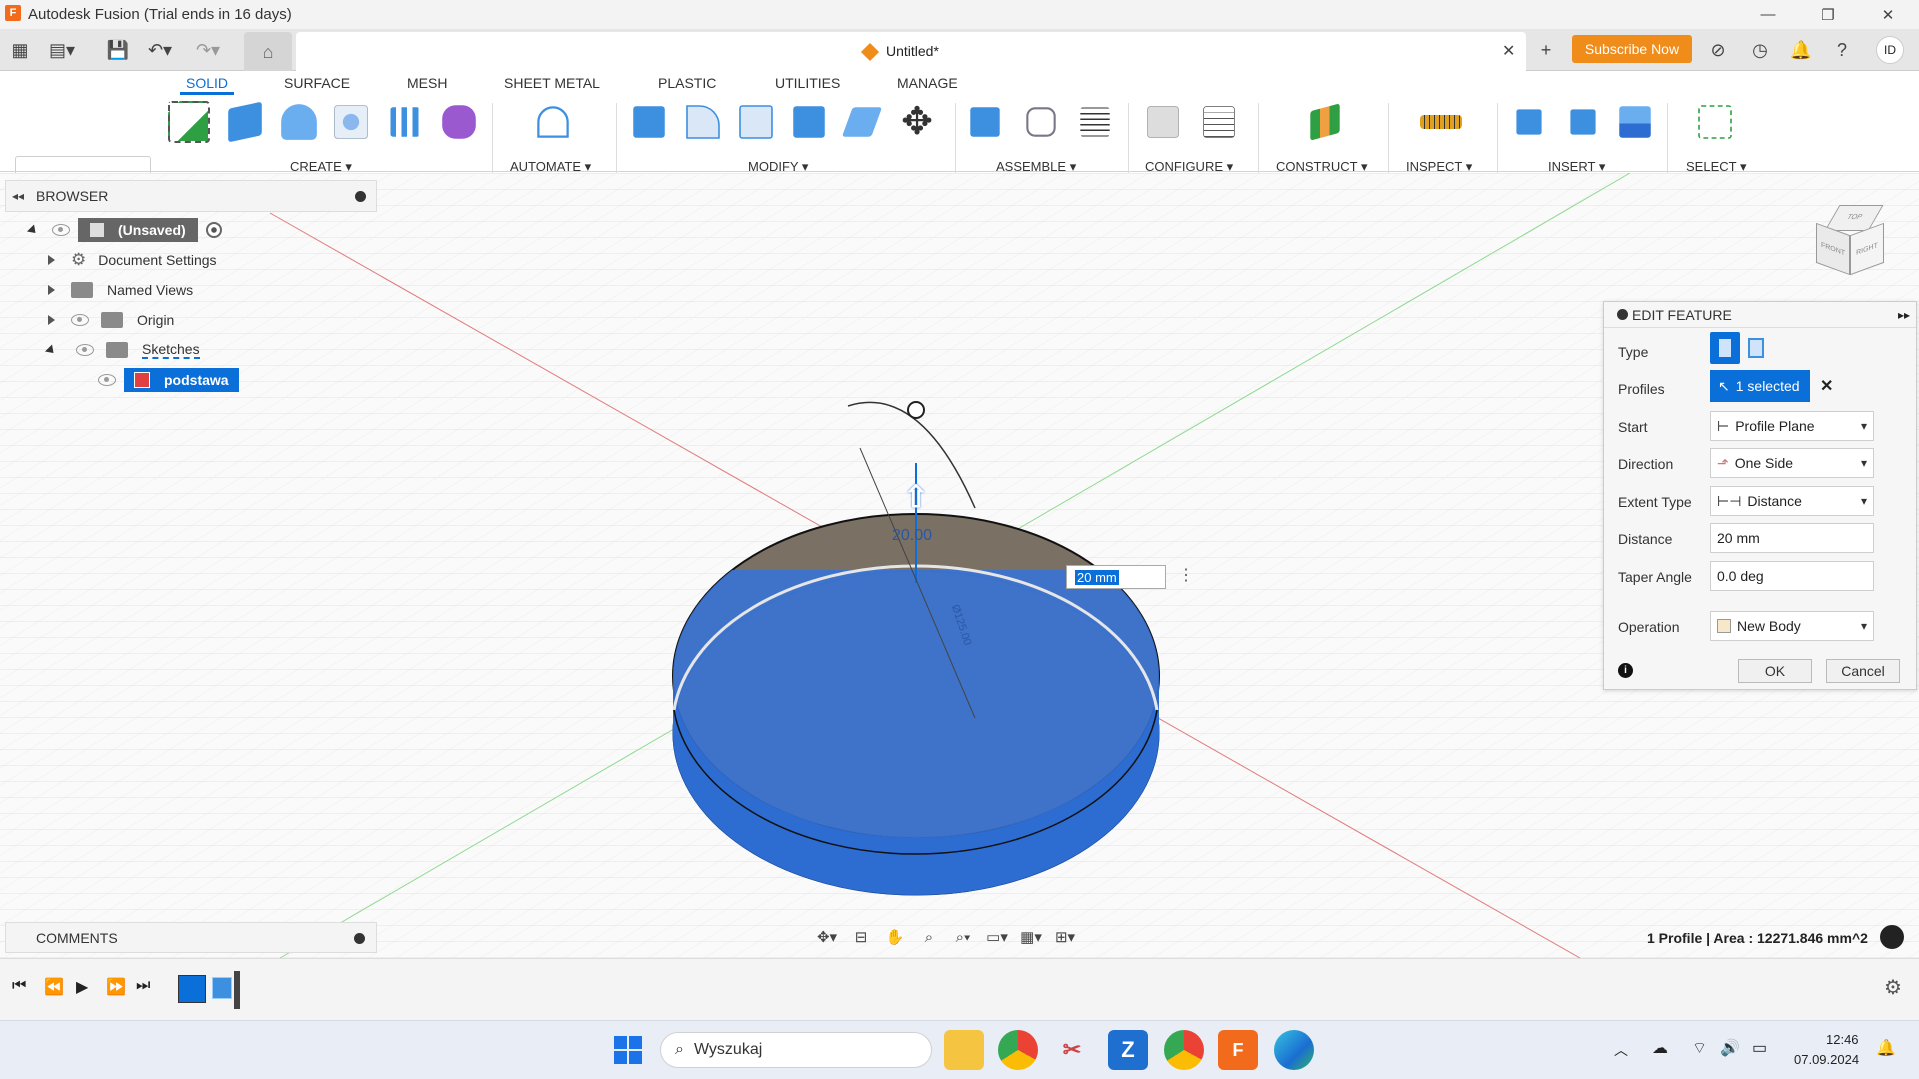  I want to click on close-window-button: ✕, so click(1888, 14).